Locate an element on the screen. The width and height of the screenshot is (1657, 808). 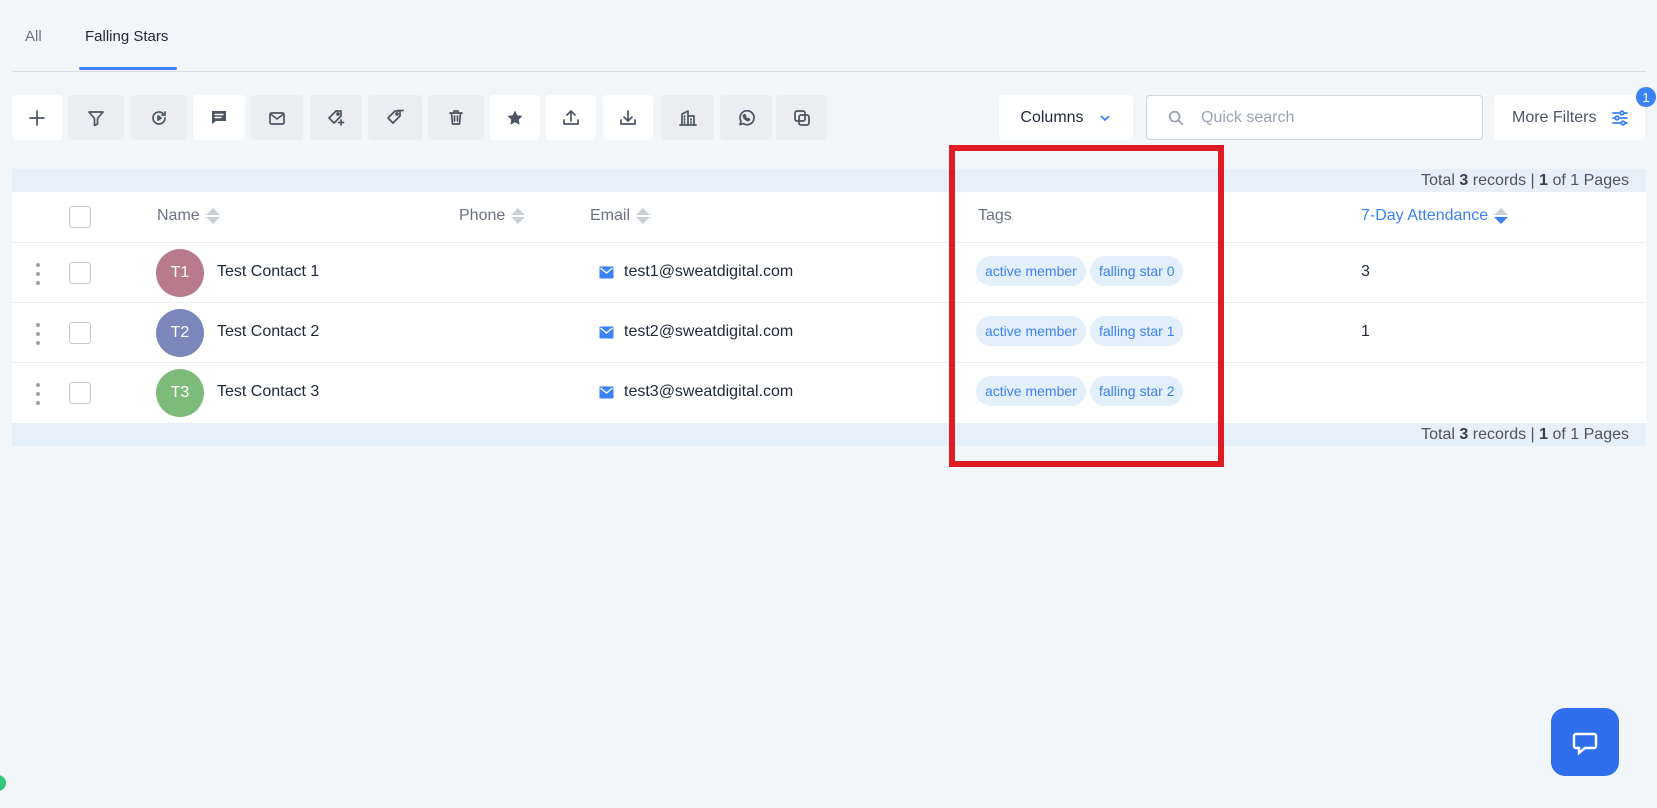
filter-button is located at coordinates (96, 117).